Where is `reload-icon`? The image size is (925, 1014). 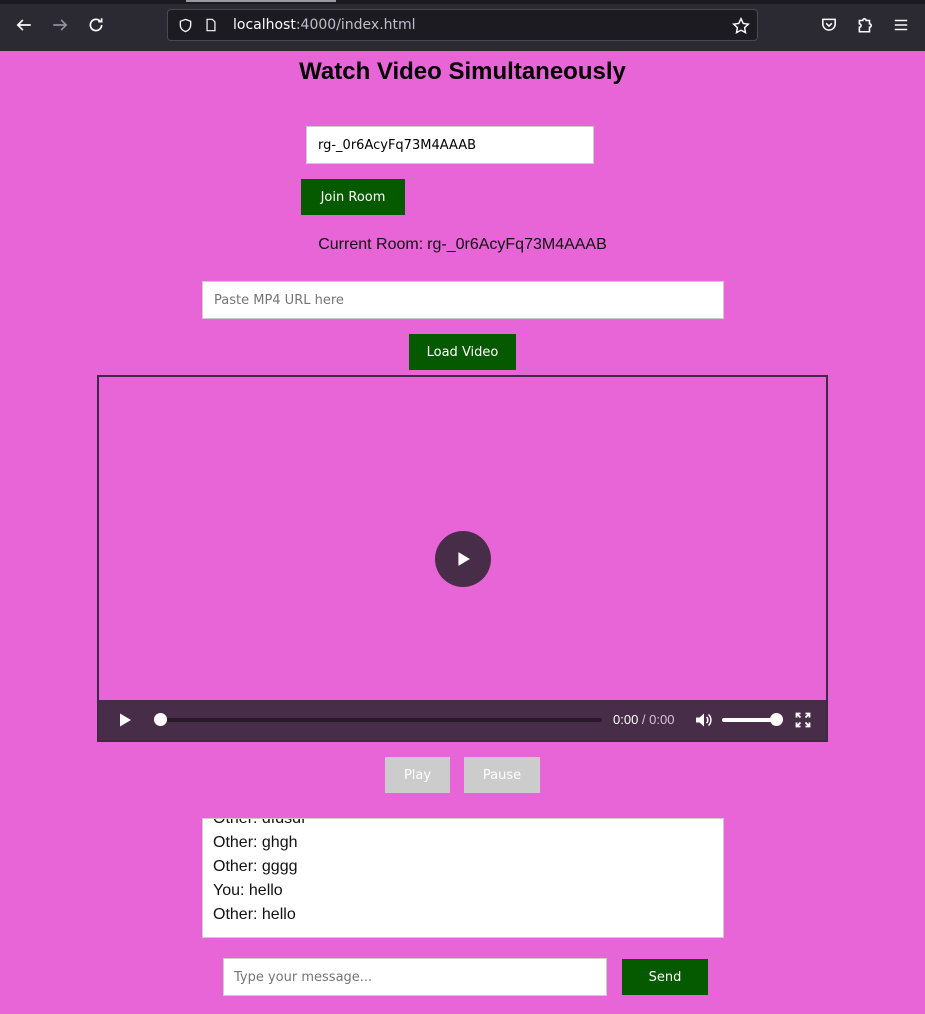
reload-icon is located at coordinates (96, 25).